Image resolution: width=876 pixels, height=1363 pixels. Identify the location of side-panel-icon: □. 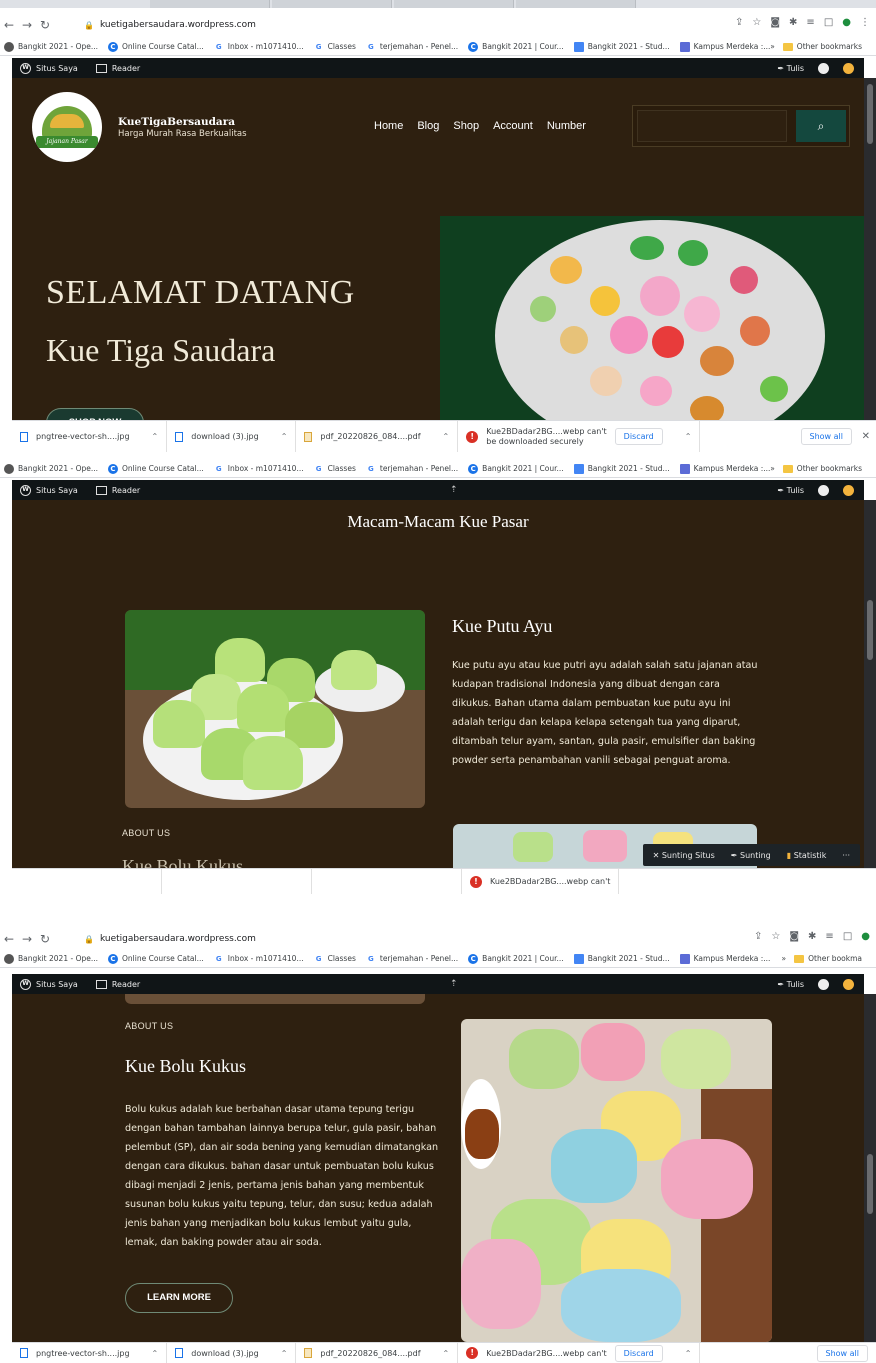
(847, 936).